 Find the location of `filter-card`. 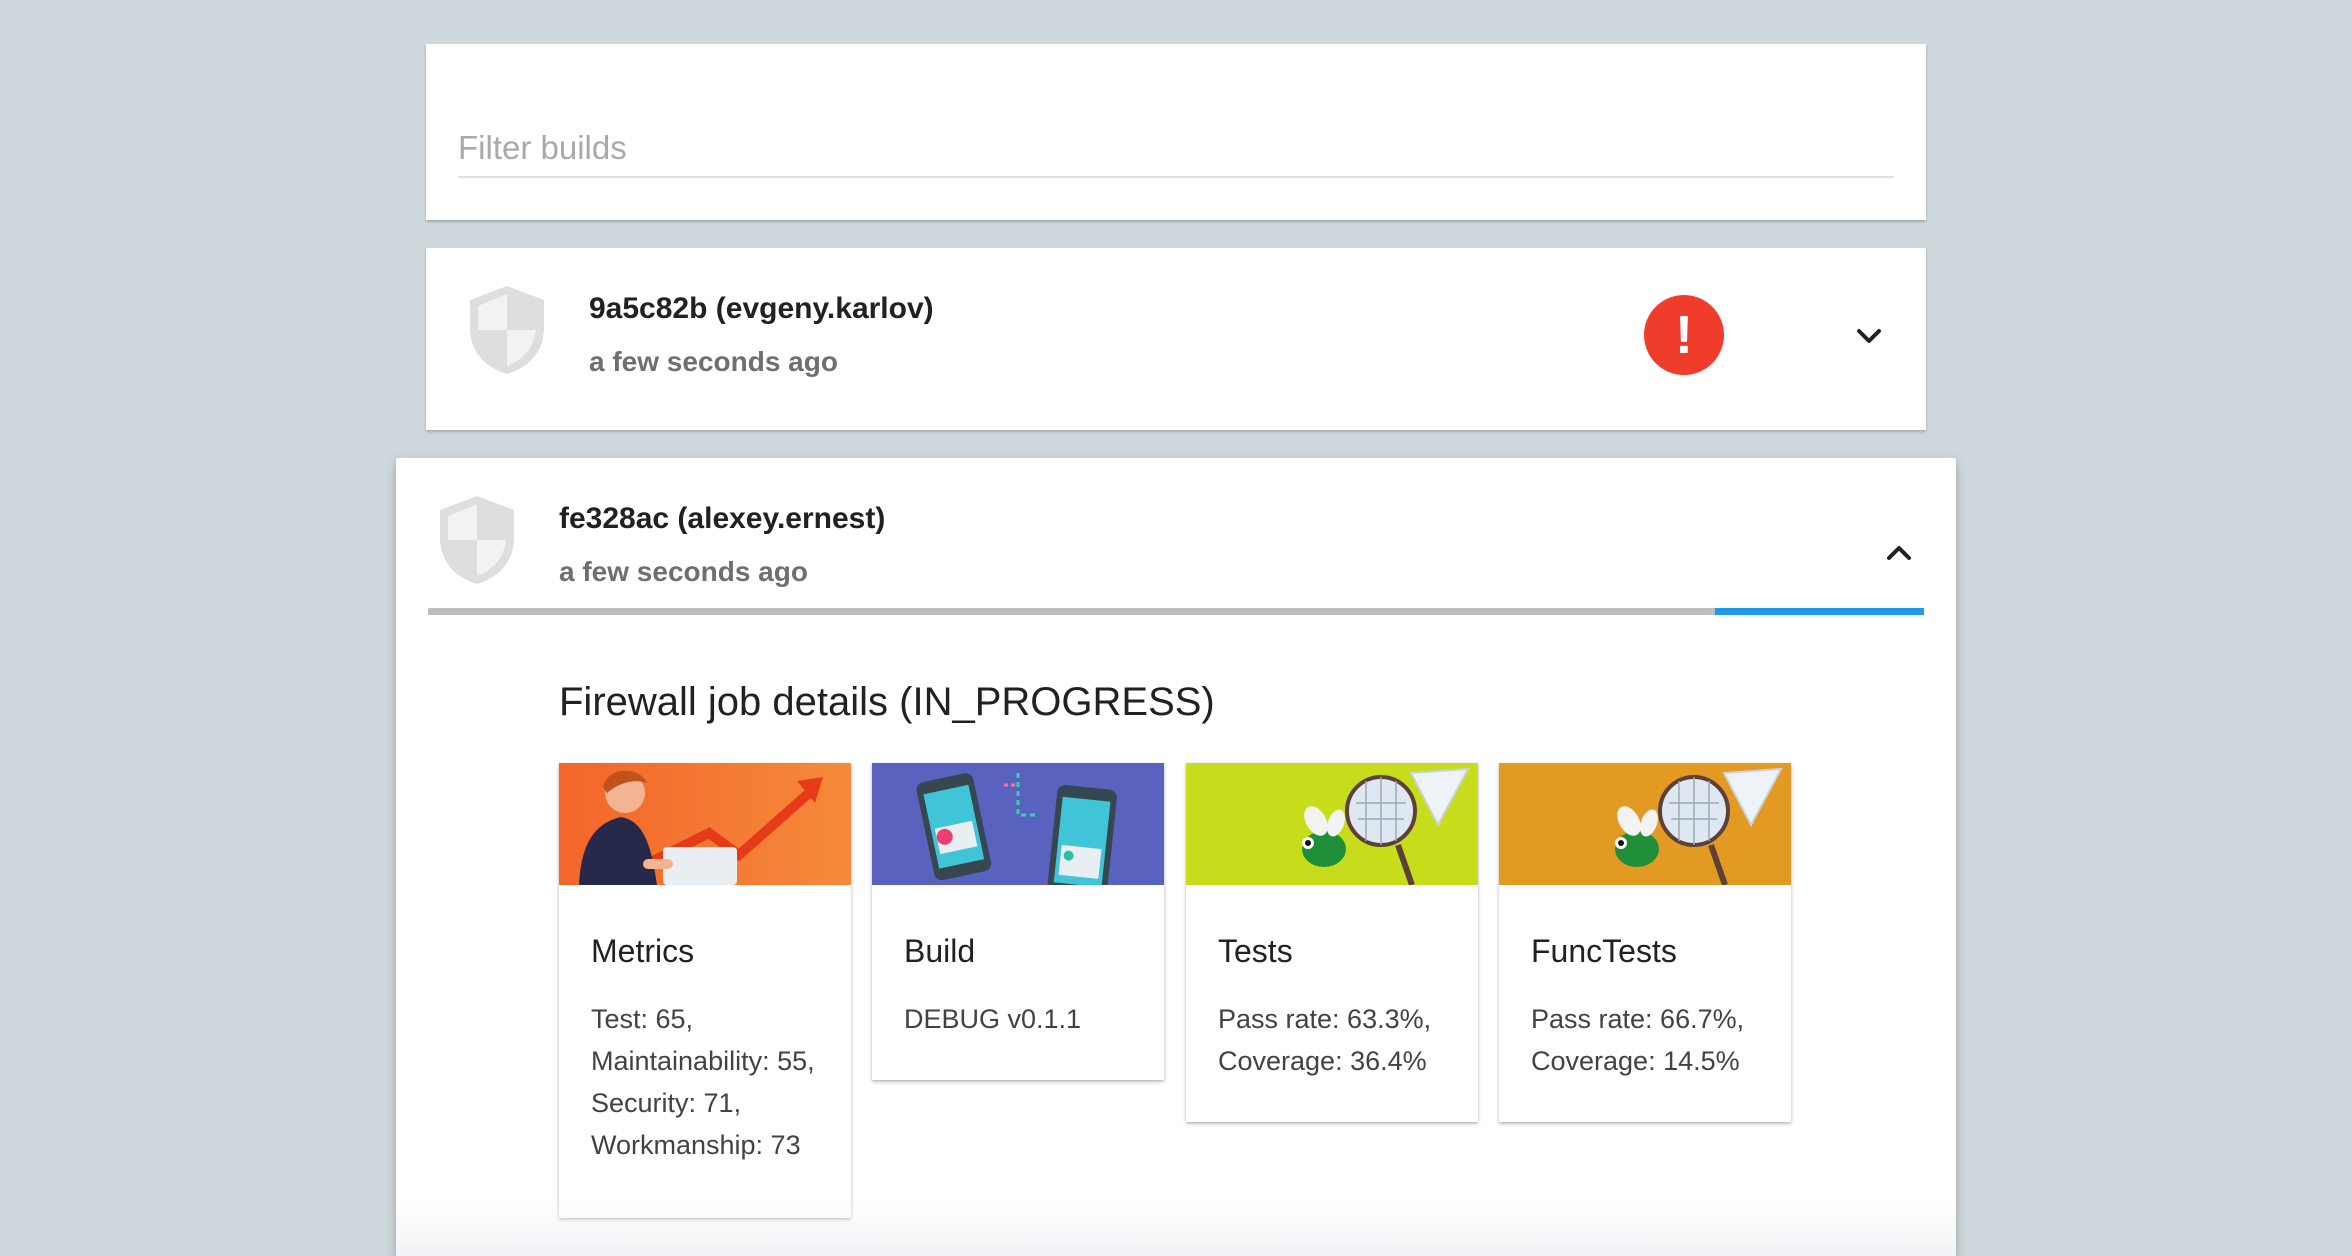

filter-card is located at coordinates (1176, 132).